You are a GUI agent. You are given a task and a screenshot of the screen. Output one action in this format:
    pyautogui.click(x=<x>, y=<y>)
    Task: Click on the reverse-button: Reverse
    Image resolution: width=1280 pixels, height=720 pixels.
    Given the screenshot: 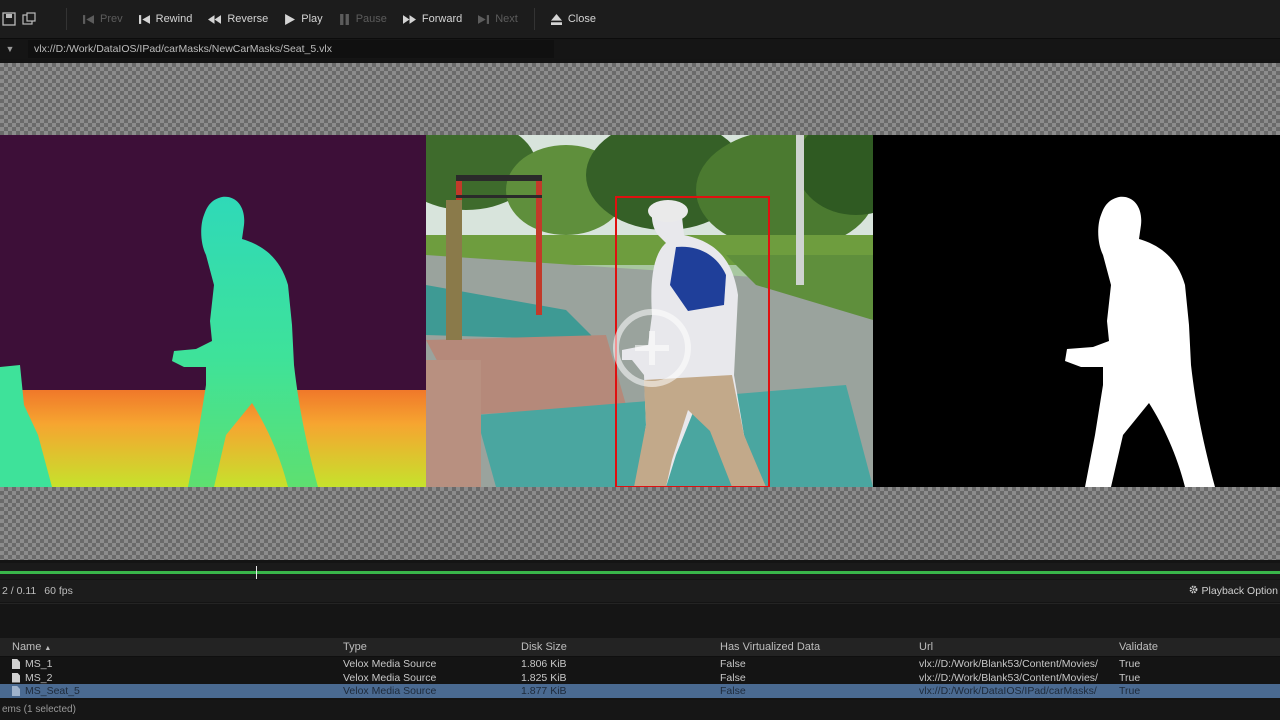 What is the action you would take?
    pyautogui.click(x=238, y=19)
    